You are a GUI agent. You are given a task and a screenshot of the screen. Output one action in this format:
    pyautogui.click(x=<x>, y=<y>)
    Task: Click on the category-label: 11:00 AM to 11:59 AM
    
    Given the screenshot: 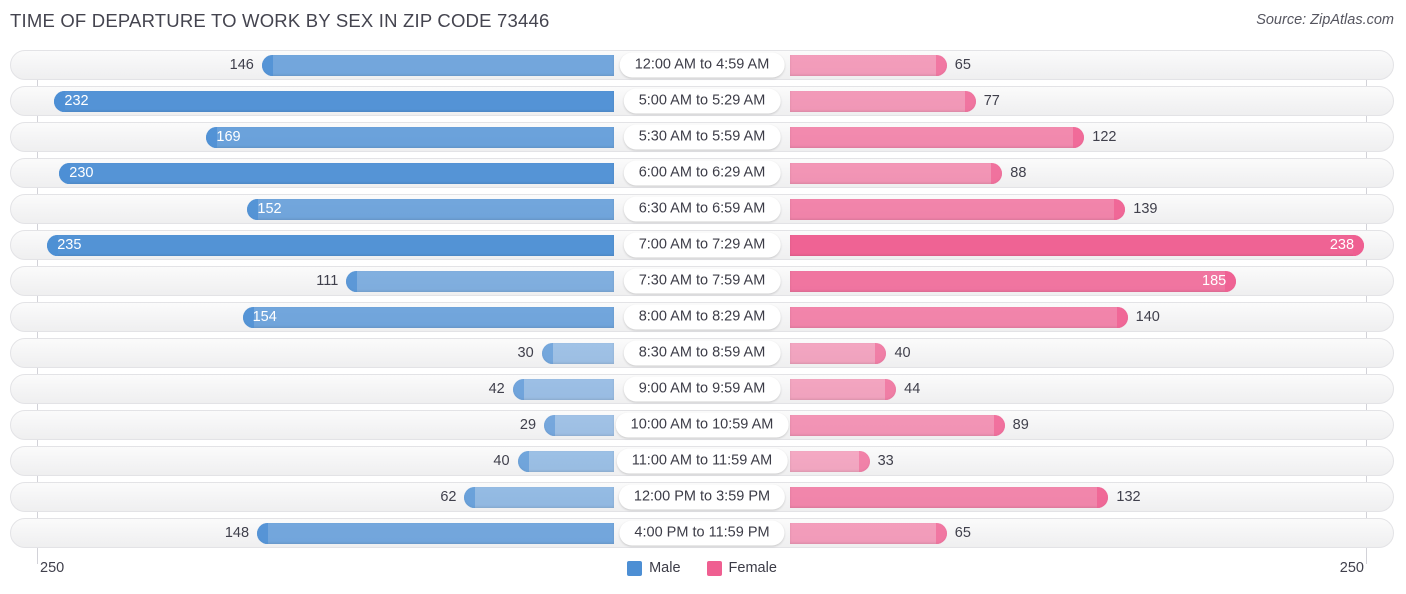 What is the action you would take?
    pyautogui.click(x=702, y=461)
    